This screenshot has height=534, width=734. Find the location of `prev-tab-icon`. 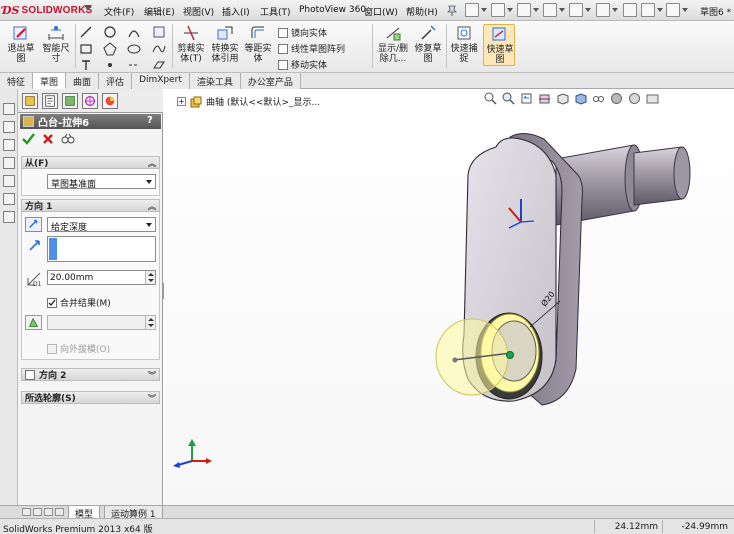

prev-tab-icon is located at coordinates (37, 512).